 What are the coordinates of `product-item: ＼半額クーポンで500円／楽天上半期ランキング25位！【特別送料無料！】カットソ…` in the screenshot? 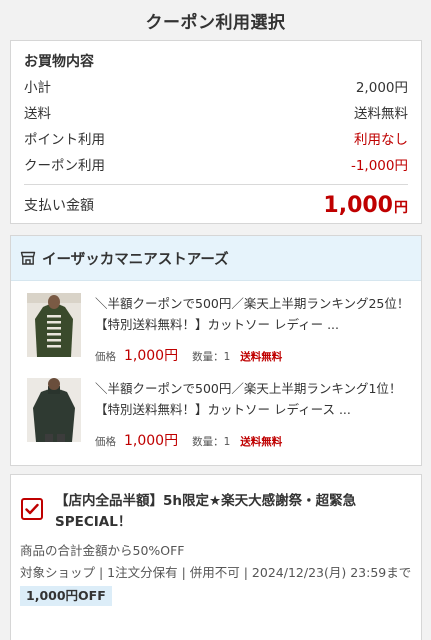 It's located at (218, 332).